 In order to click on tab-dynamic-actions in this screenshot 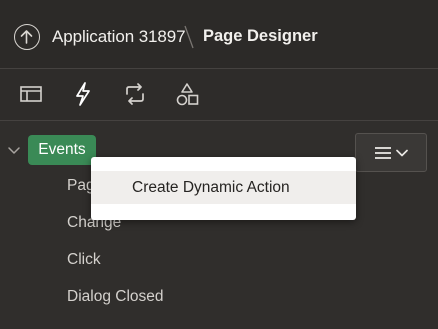, I will do `click(83, 94)`.